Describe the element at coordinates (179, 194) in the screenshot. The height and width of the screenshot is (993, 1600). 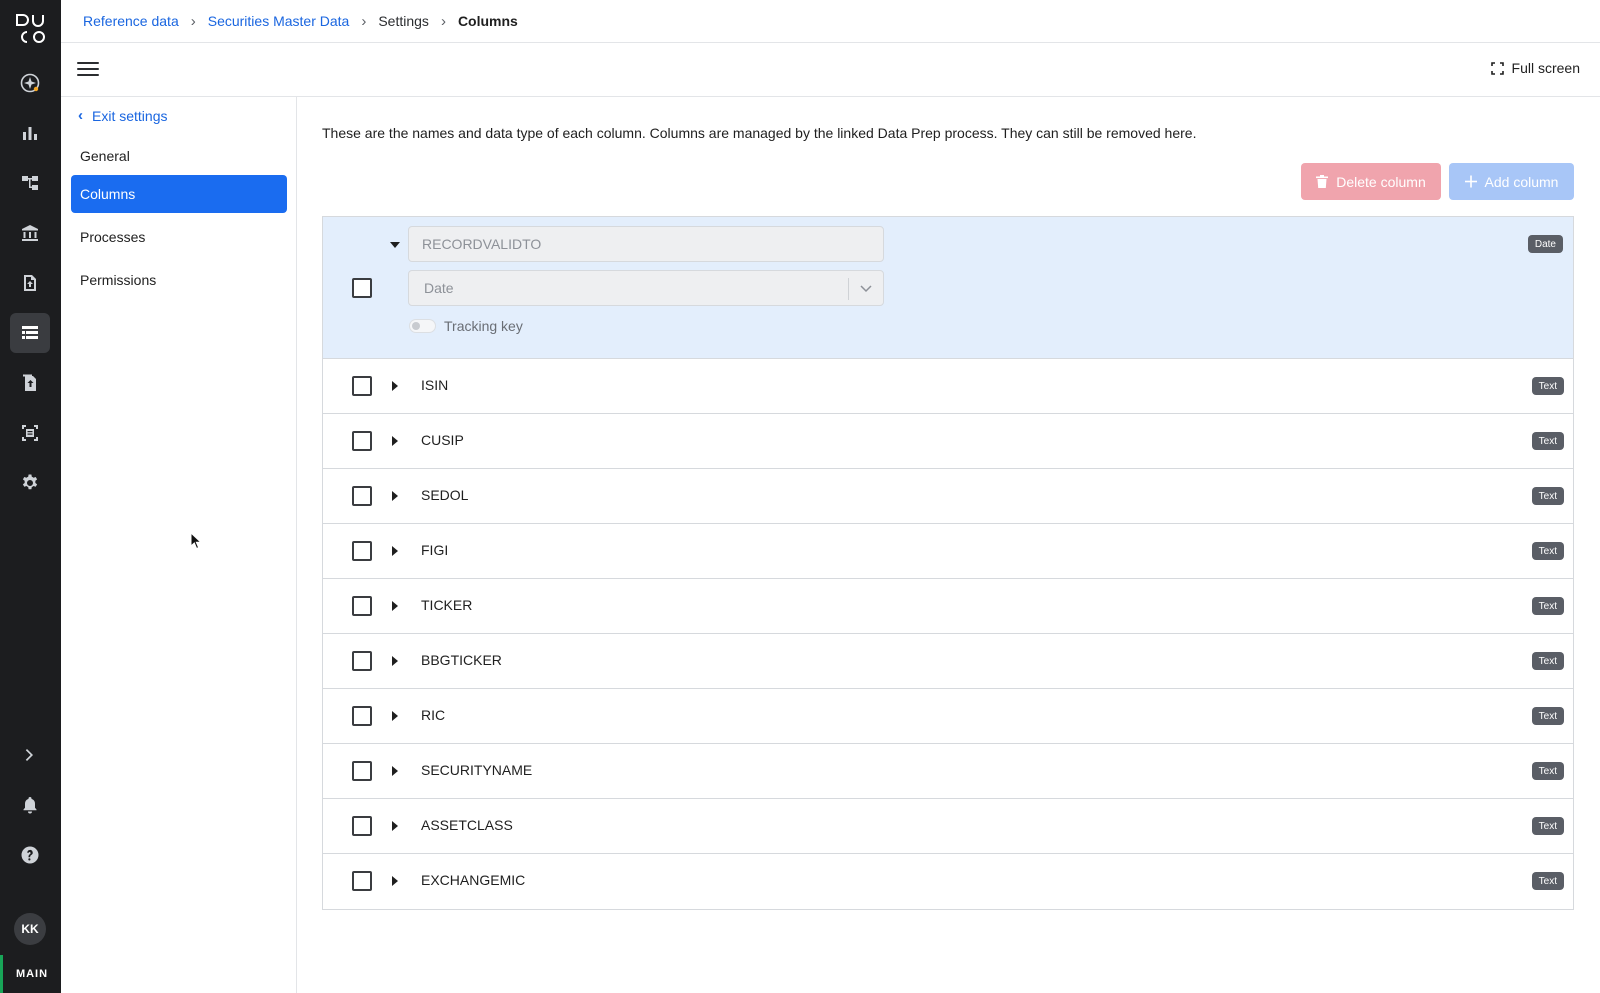
I see `settings-nav-columns: Columns` at that location.